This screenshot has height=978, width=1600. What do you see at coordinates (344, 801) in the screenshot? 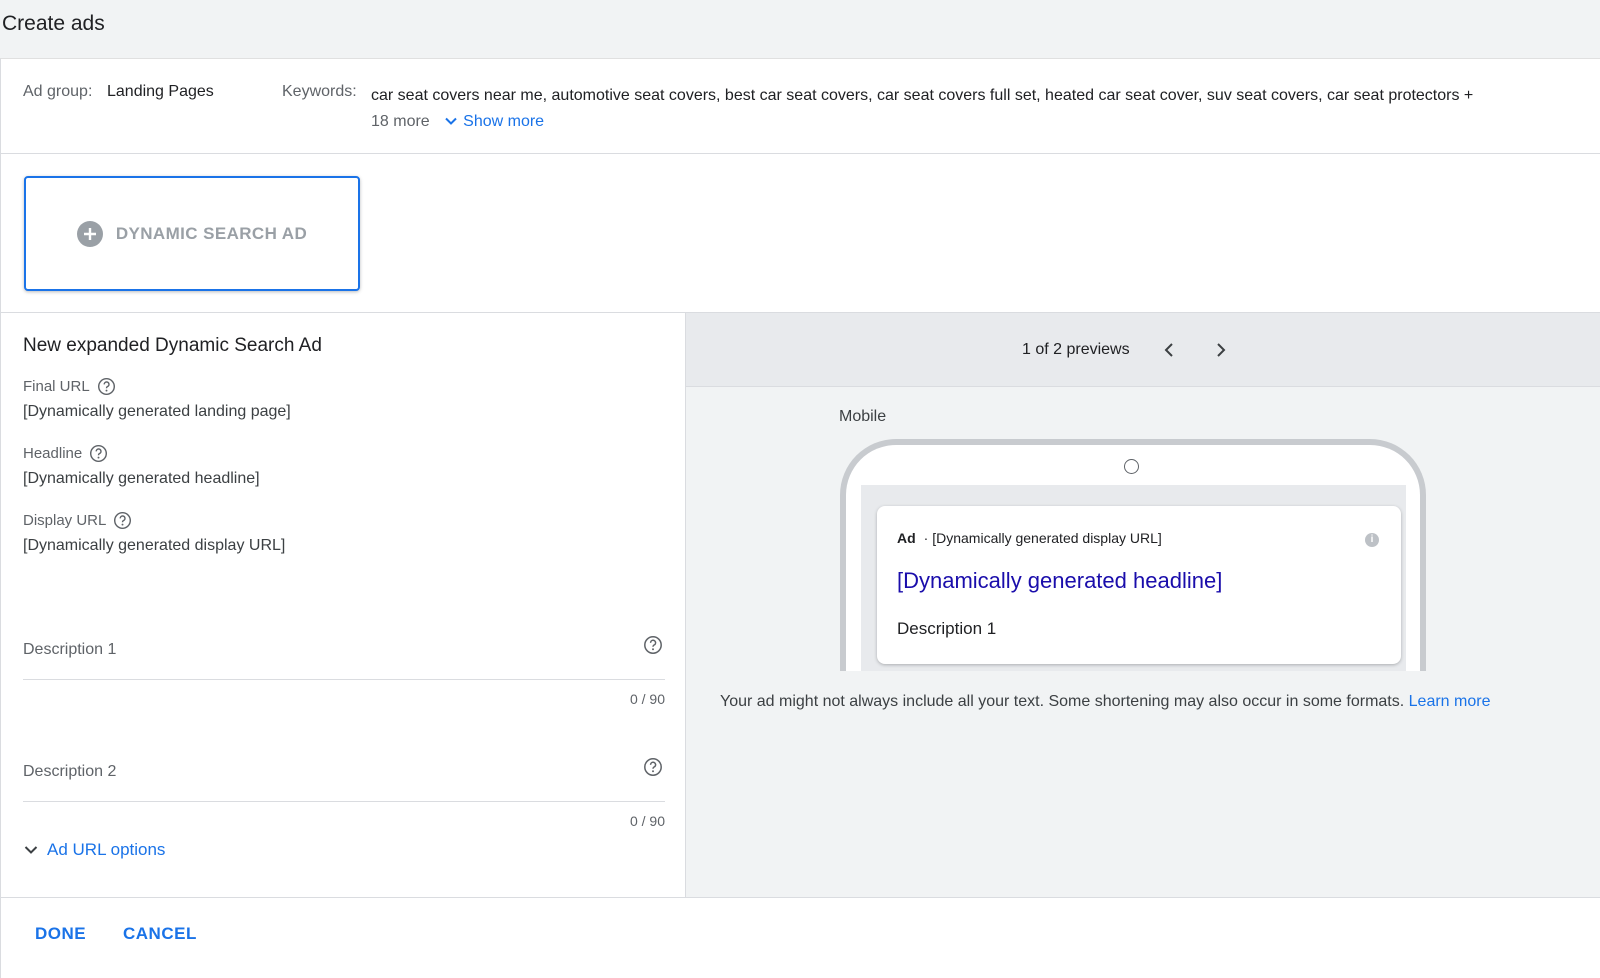
I see `description-2-underline` at bounding box center [344, 801].